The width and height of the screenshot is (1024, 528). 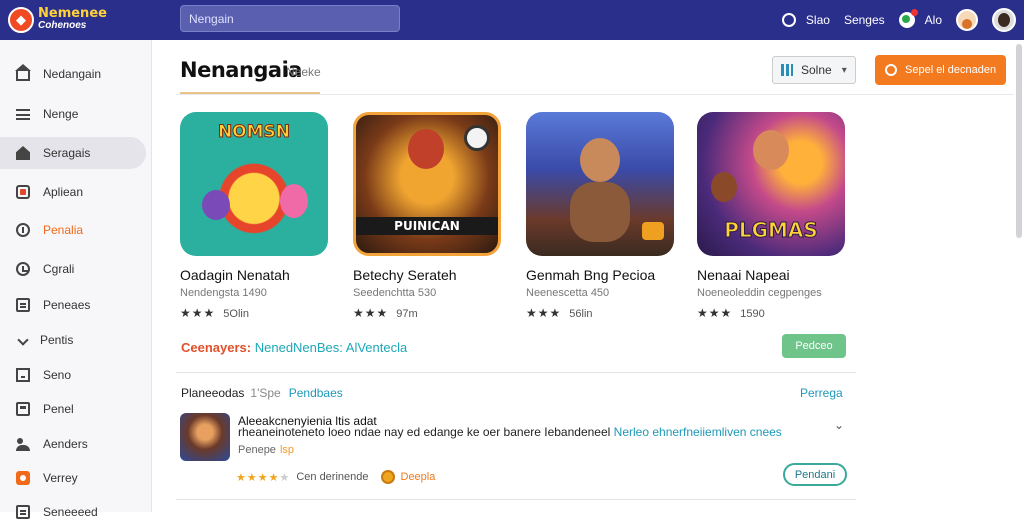 What do you see at coordinates (1019, 141) in the screenshot?
I see `scrollbar` at bounding box center [1019, 141].